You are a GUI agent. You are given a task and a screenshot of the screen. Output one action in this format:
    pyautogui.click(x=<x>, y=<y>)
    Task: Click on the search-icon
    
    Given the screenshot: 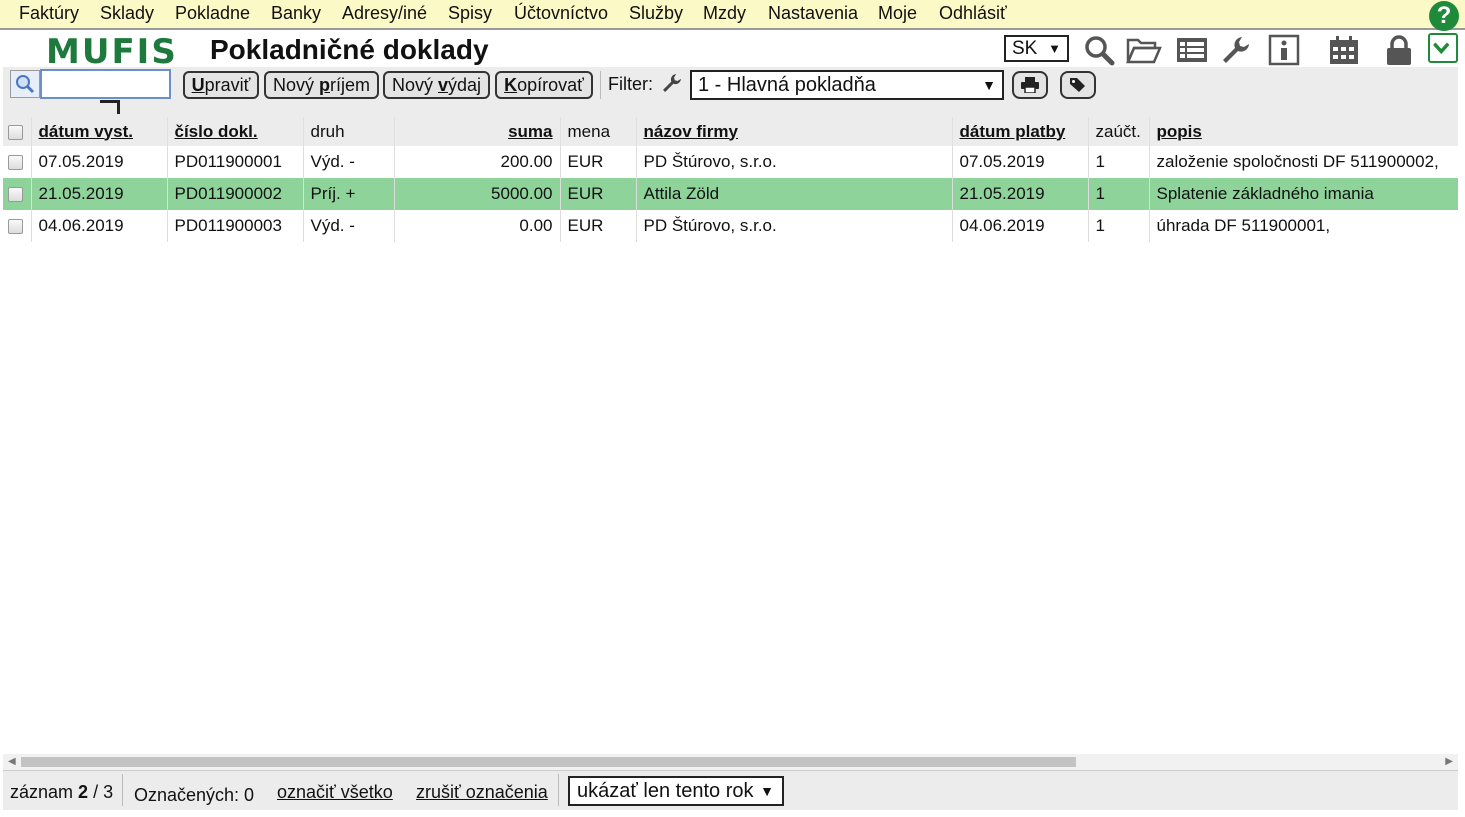 What is the action you would take?
    pyautogui.click(x=1099, y=50)
    